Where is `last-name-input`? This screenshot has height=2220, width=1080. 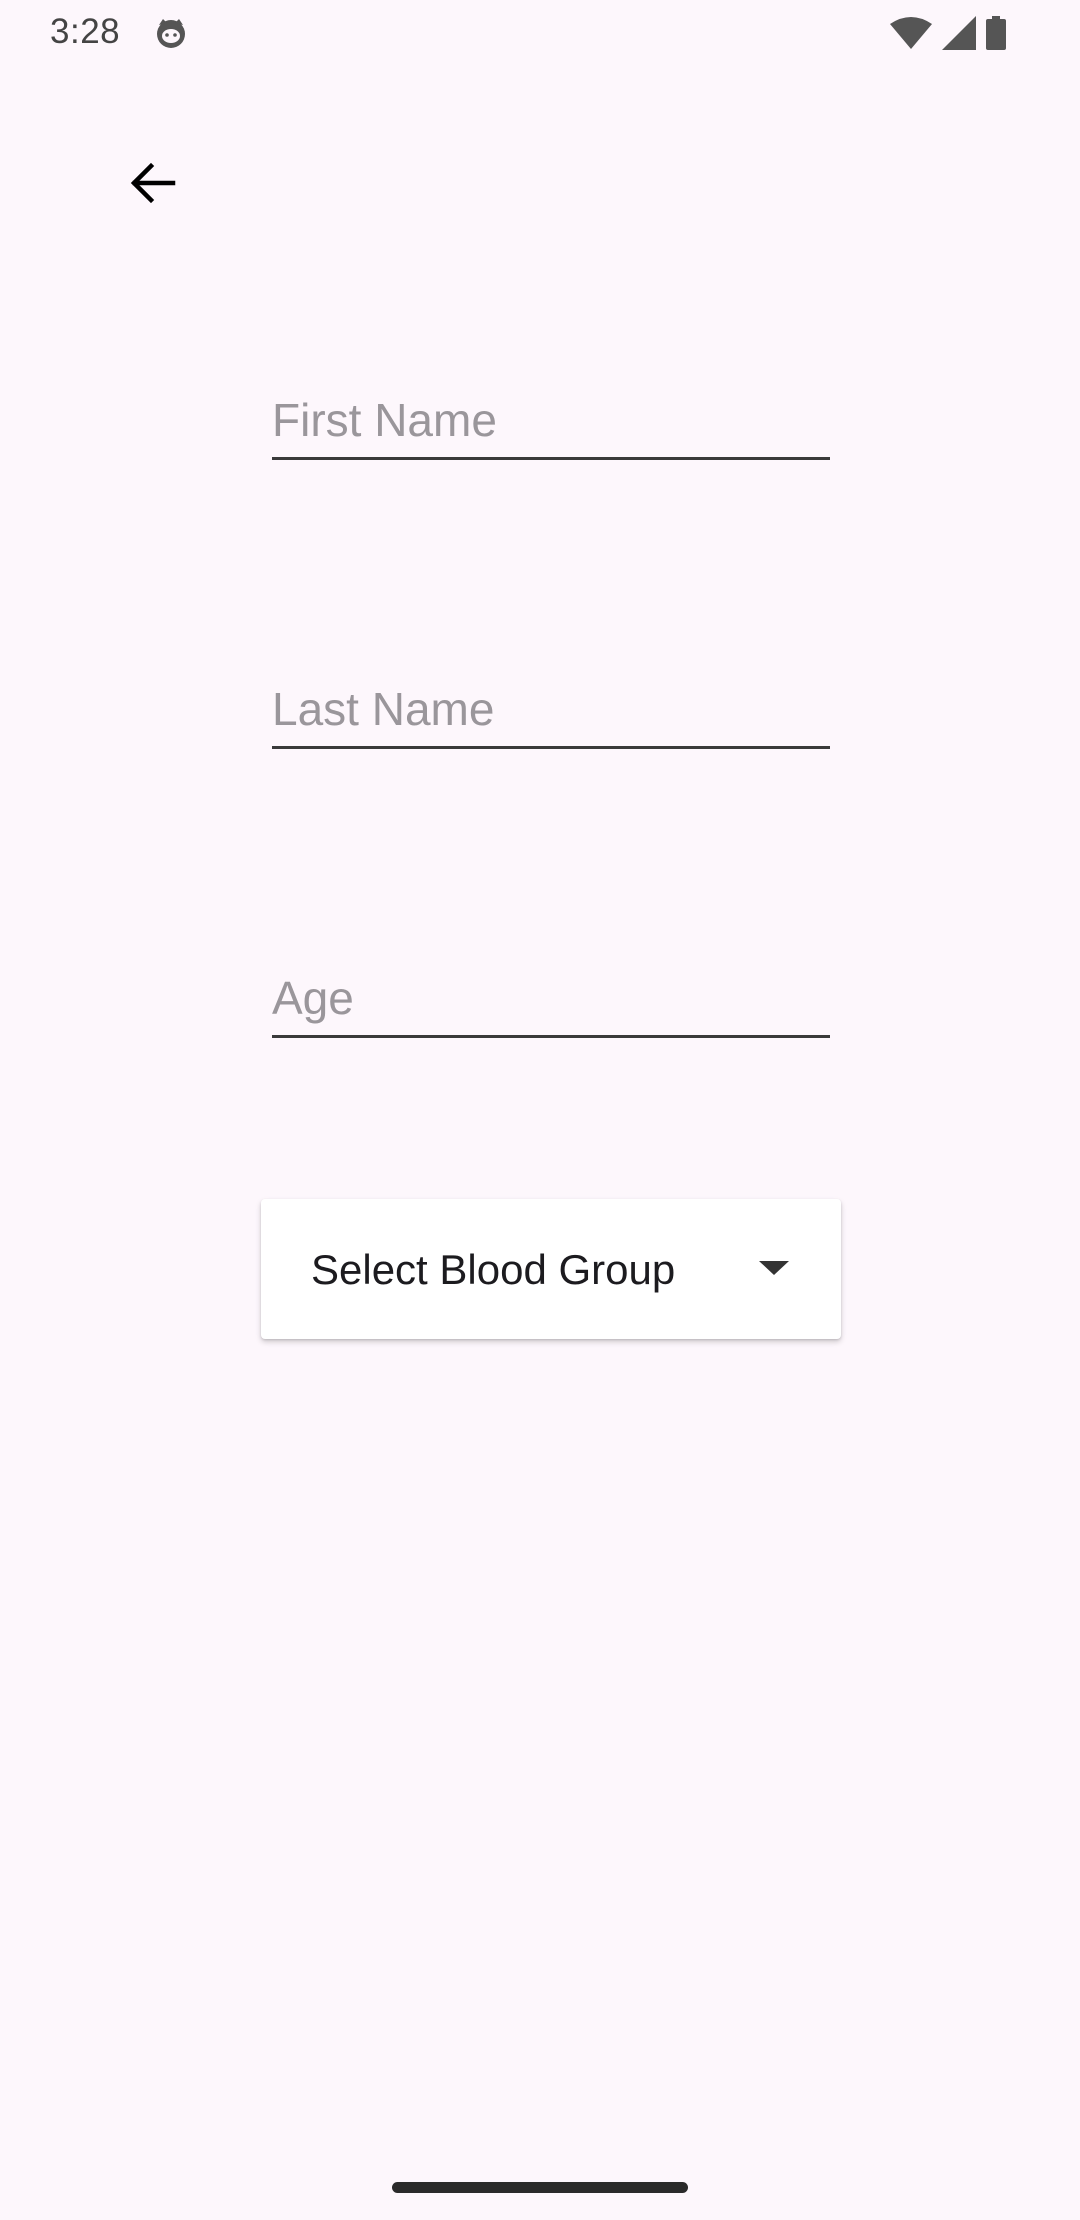 last-name-input is located at coordinates (551, 709).